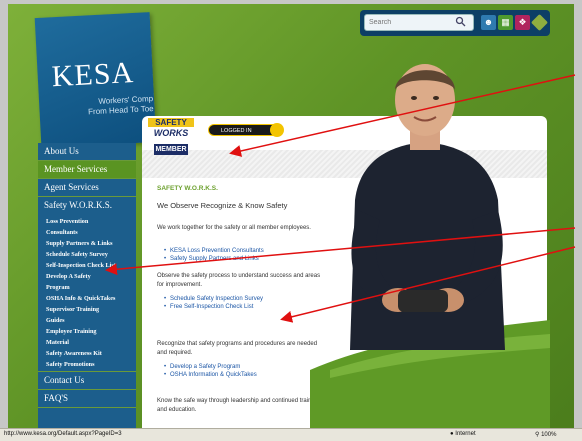 This screenshot has width=582, height=441. I want to click on badge-line2: WORKS, so click(171, 133).